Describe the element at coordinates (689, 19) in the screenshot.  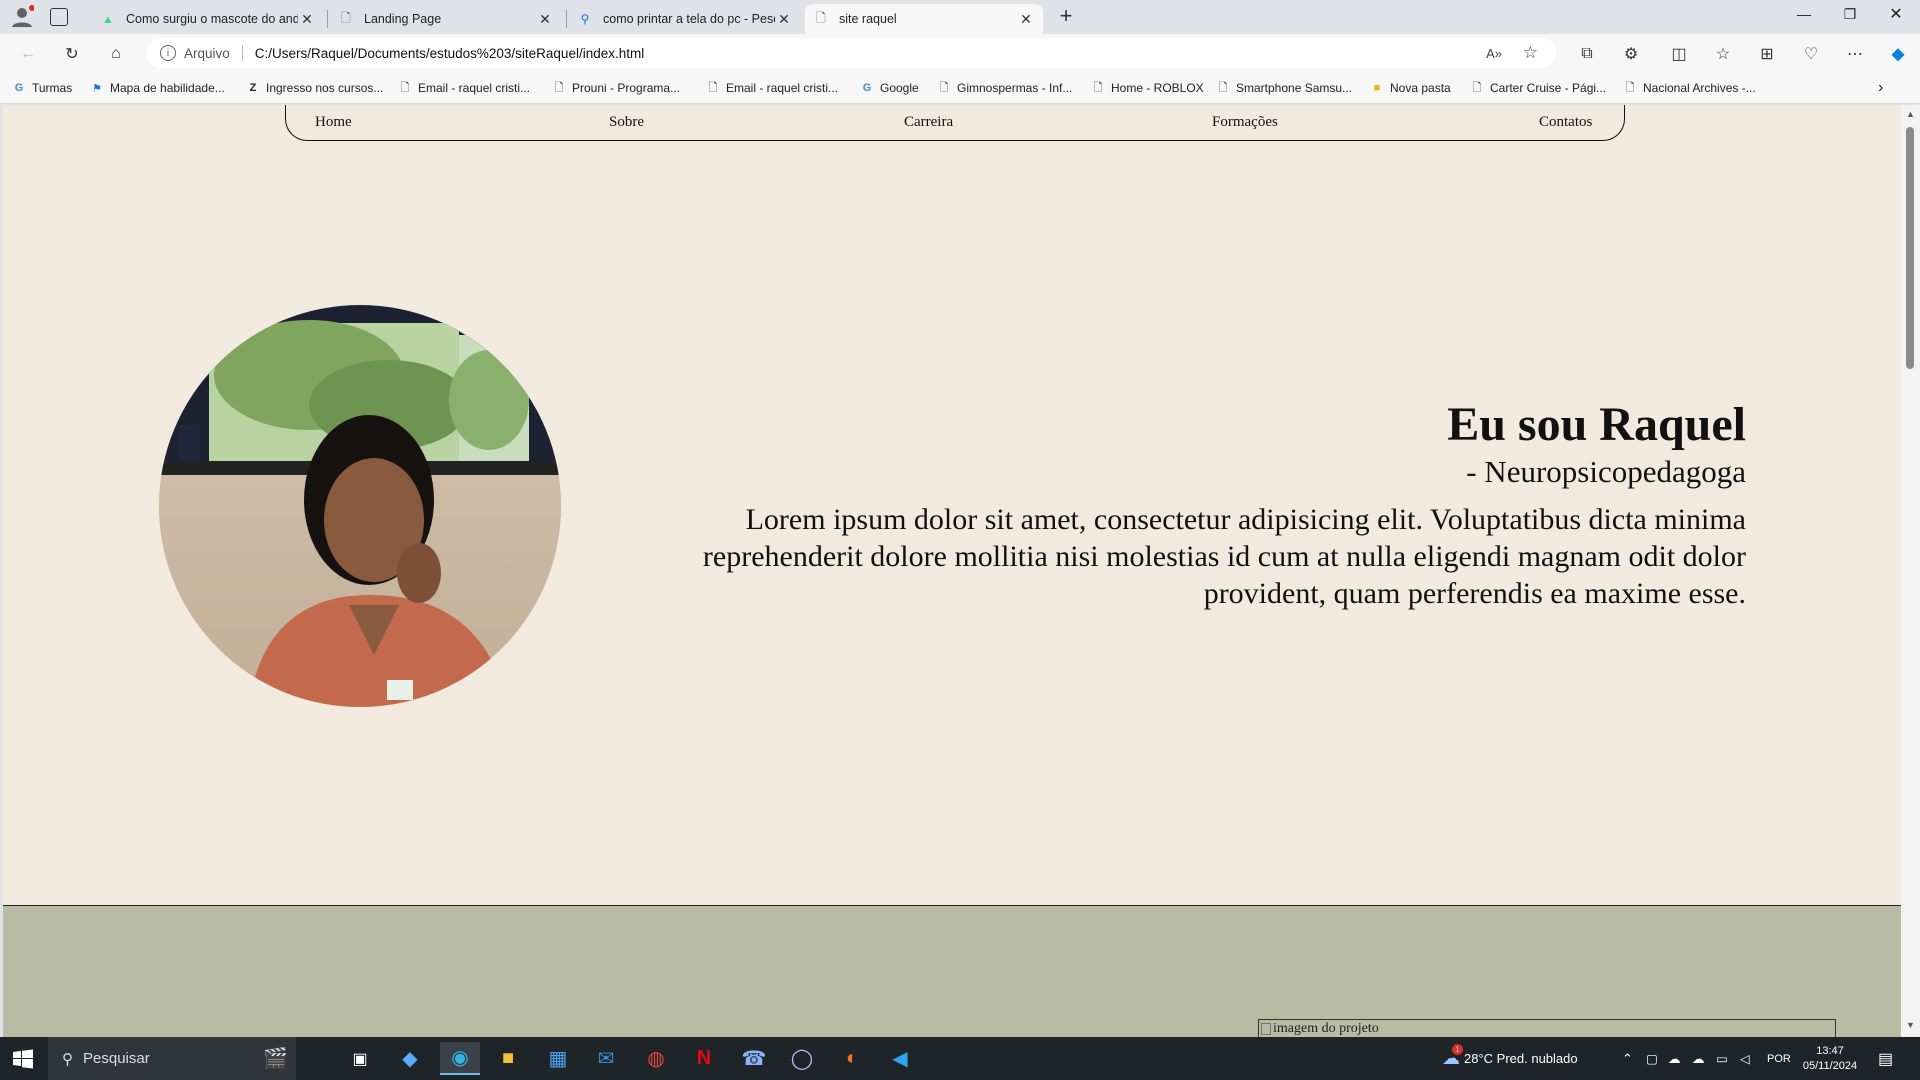
I see `tab-title: como printar a tela do pc - Pesqu` at that location.